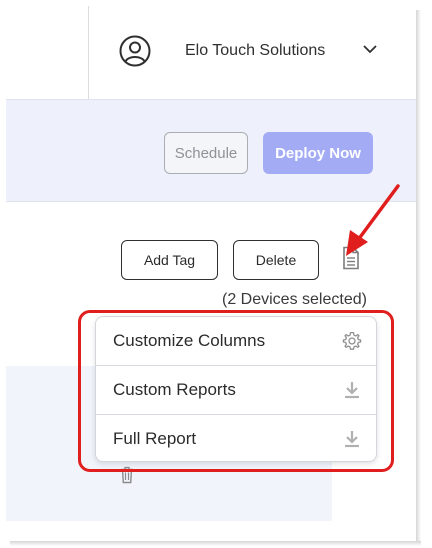 This screenshot has width=432, height=548. Describe the element at coordinates (135, 51) in the screenshot. I see `user-circle-icon` at that location.